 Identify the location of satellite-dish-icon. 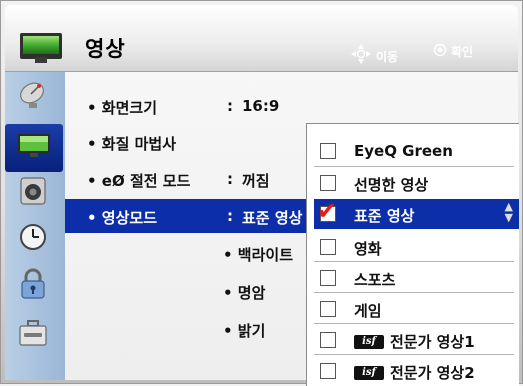
(33, 97).